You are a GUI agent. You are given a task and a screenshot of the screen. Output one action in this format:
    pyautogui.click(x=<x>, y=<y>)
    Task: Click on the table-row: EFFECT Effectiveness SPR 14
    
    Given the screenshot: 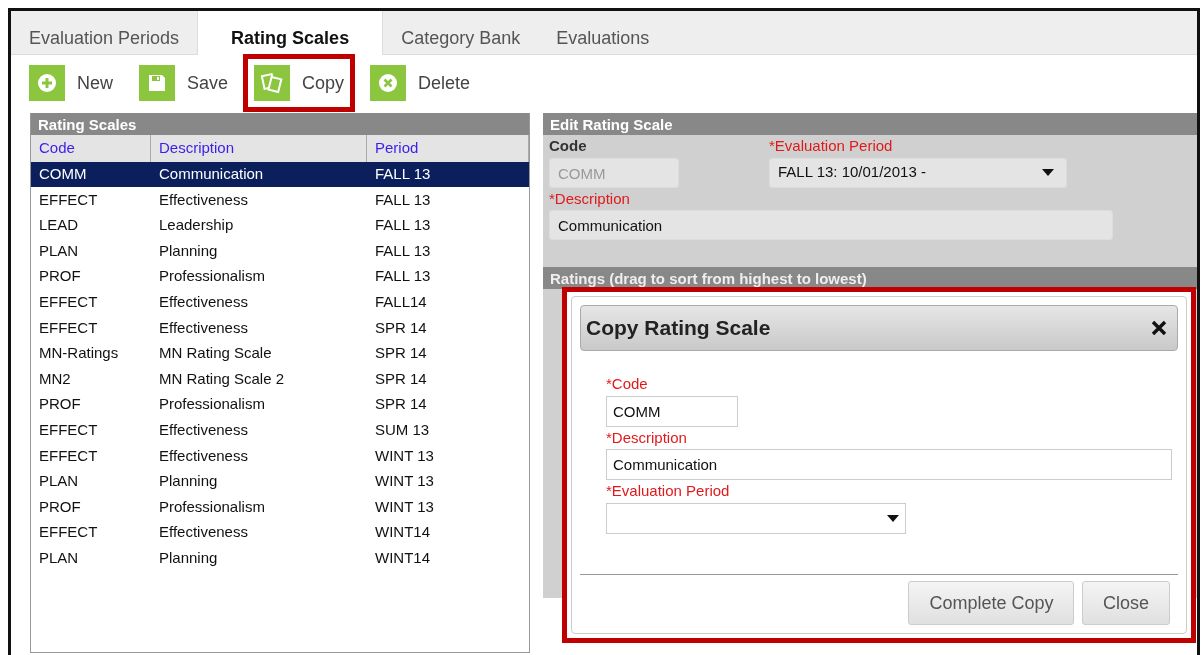 What is the action you would take?
    pyautogui.click(x=280, y=328)
    